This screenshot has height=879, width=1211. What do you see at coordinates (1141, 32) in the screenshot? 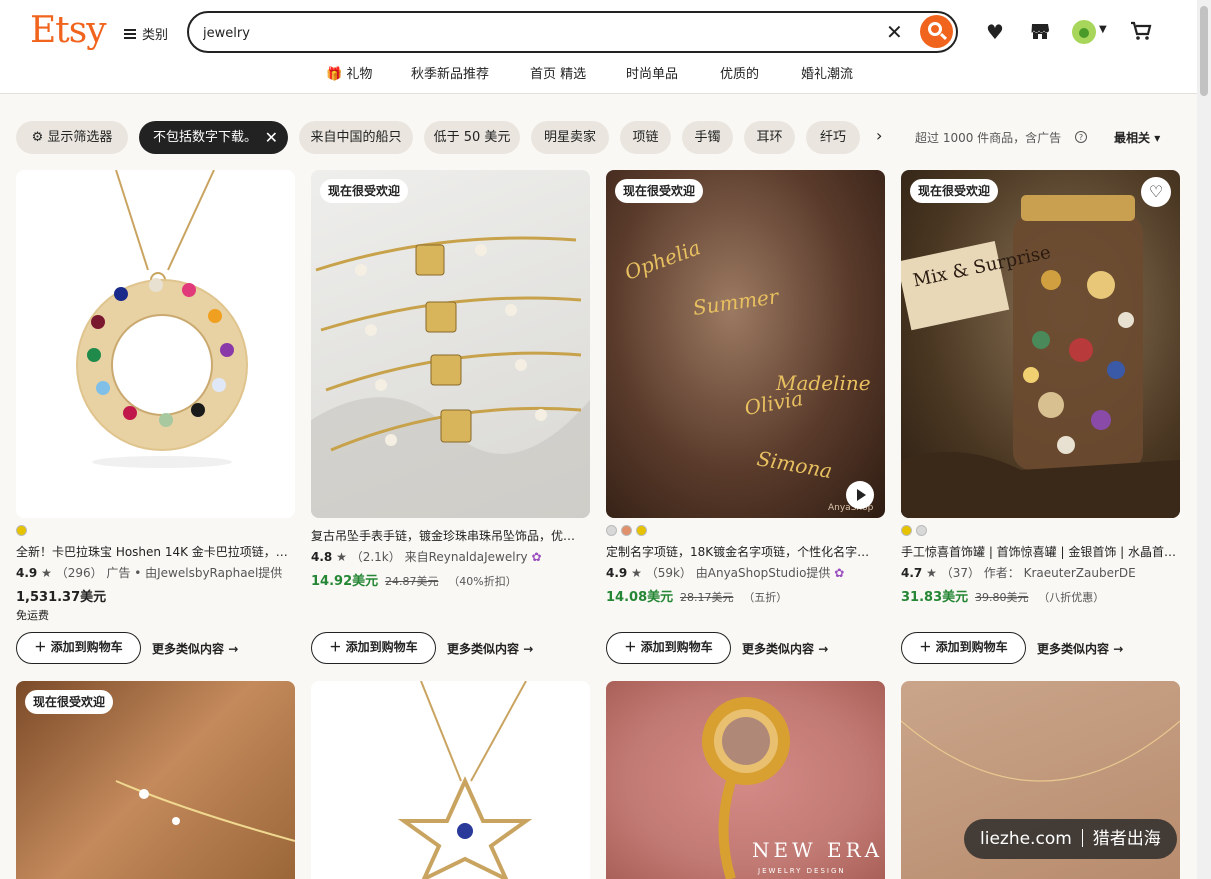
I see `cart-icon` at bounding box center [1141, 32].